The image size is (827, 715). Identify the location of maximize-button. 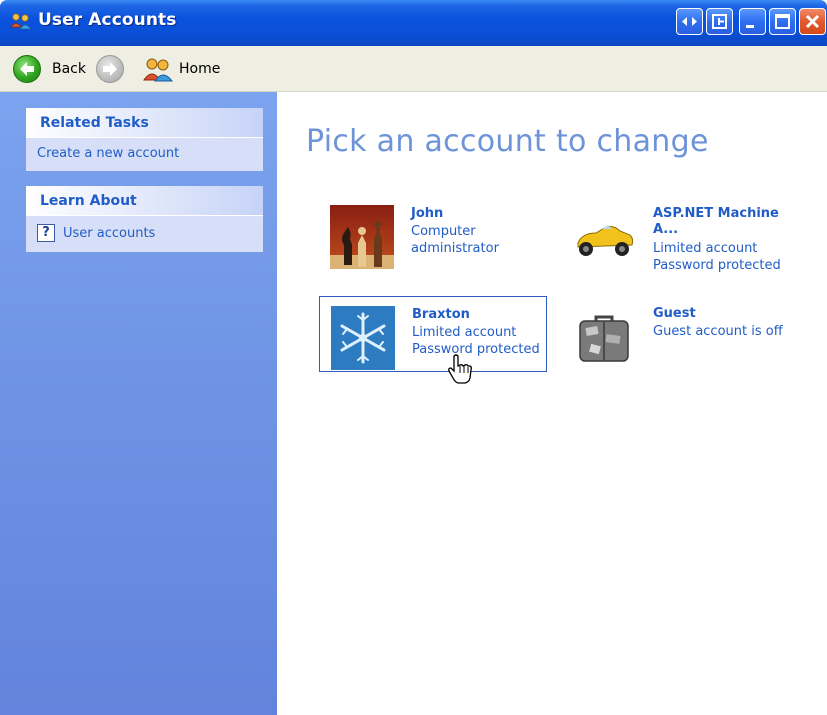
(782, 21).